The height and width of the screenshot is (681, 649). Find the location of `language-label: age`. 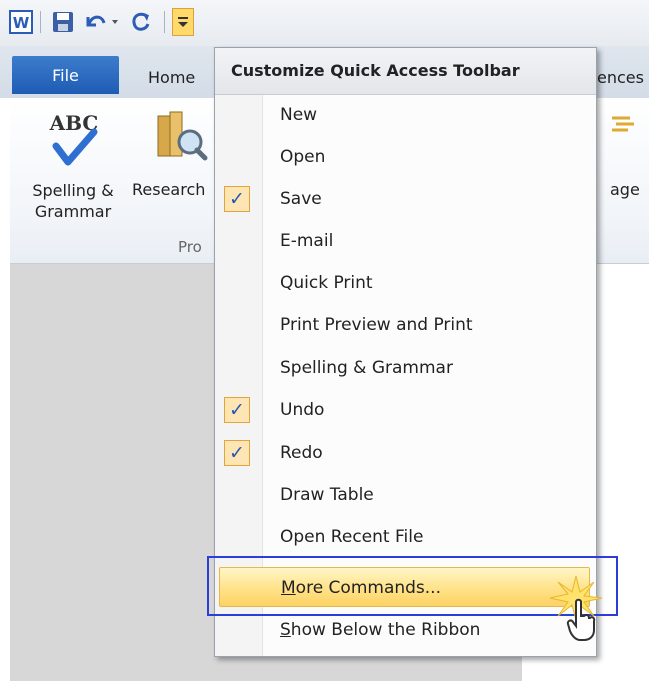

language-label: age is located at coordinates (625, 189).